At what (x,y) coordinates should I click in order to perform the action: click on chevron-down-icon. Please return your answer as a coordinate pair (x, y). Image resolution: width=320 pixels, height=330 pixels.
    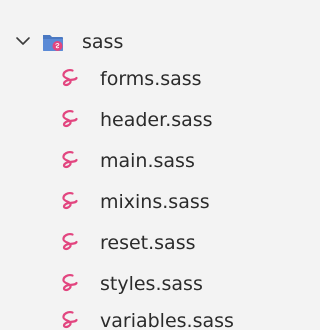
    Looking at the image, I should click on (23, 41).